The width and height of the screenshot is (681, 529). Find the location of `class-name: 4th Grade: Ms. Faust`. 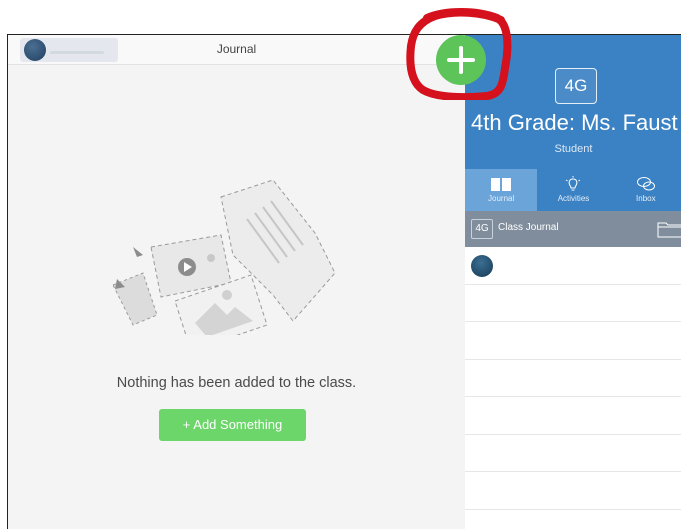

class-name: 4th Grade: Ms. Faust is located at coordinates (574, 122).